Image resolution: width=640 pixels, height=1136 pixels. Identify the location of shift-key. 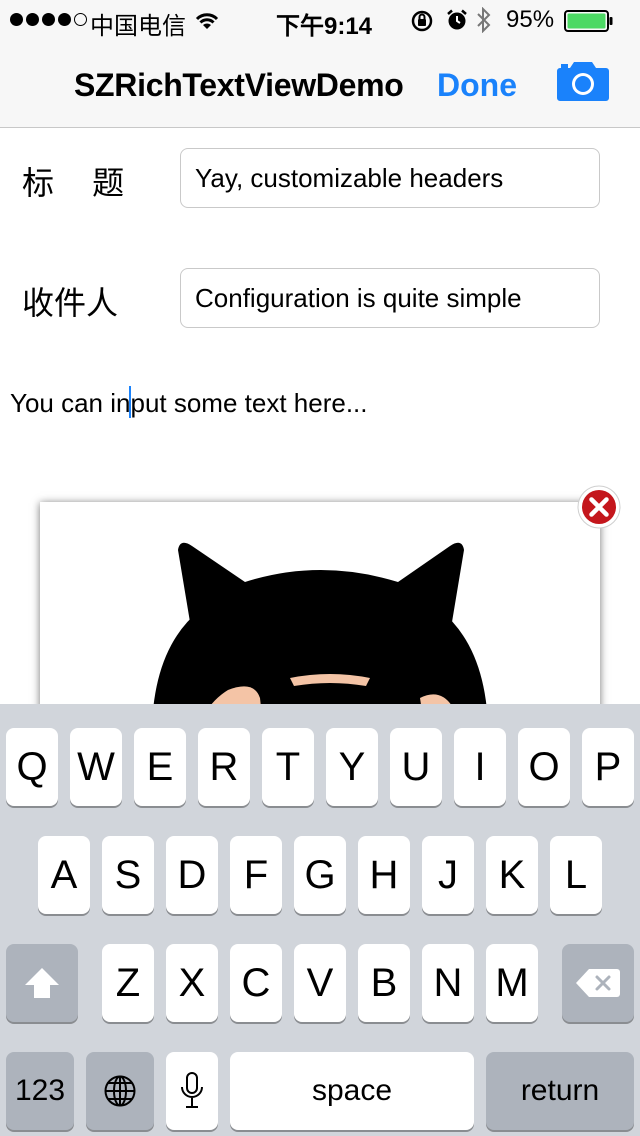
(42, 983).